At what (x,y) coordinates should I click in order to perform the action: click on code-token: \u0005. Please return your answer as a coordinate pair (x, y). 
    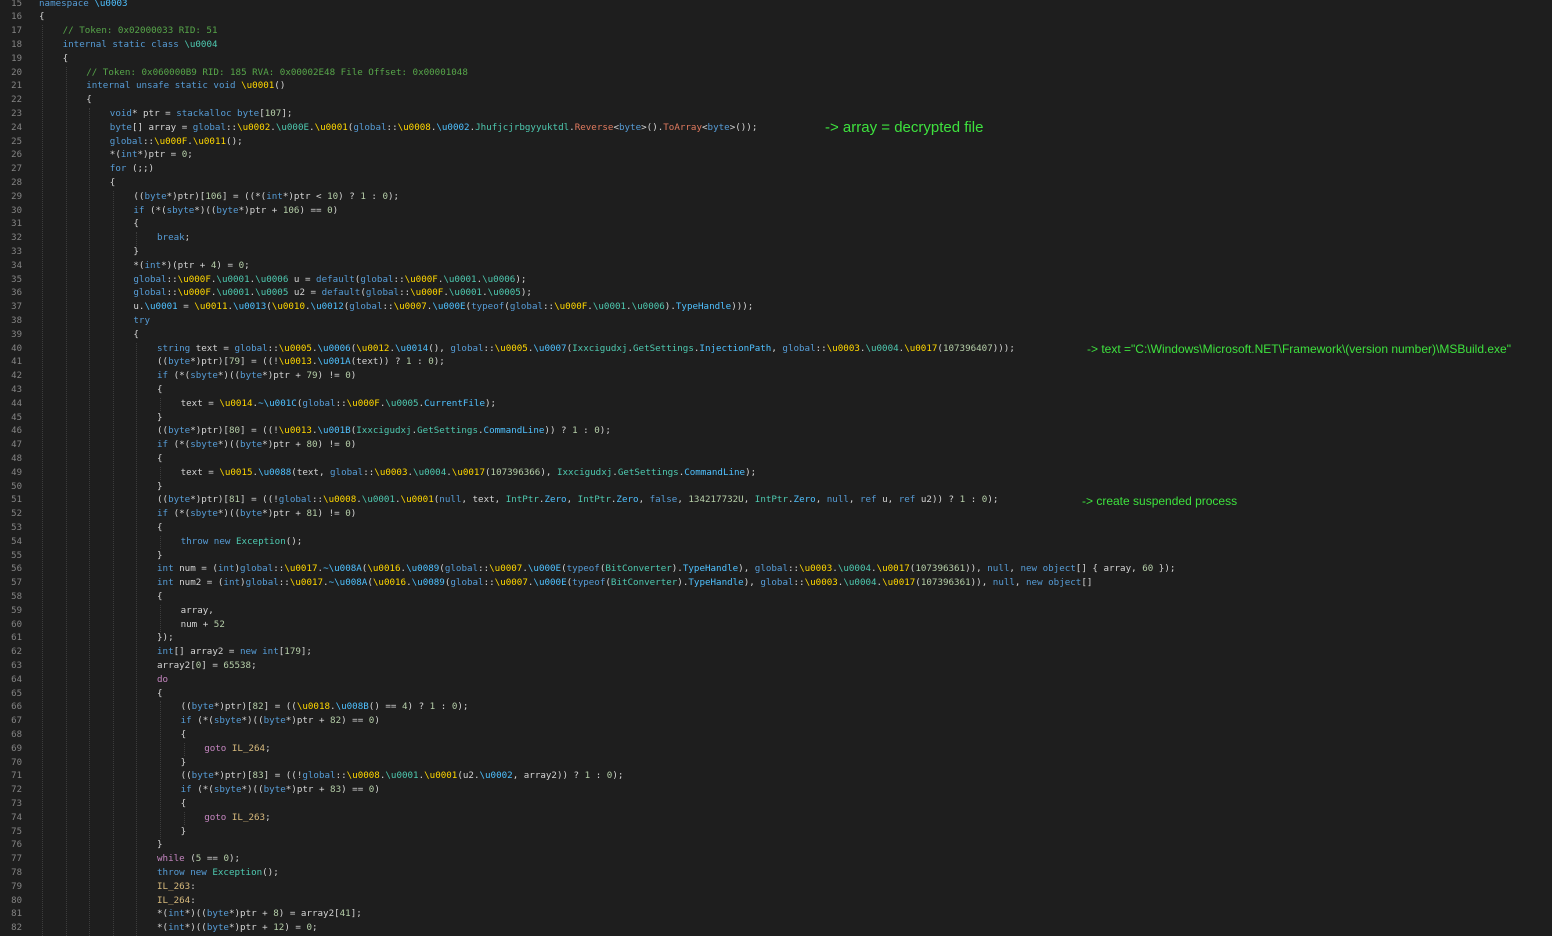
    Looking at the image, I should click on (511, 348).